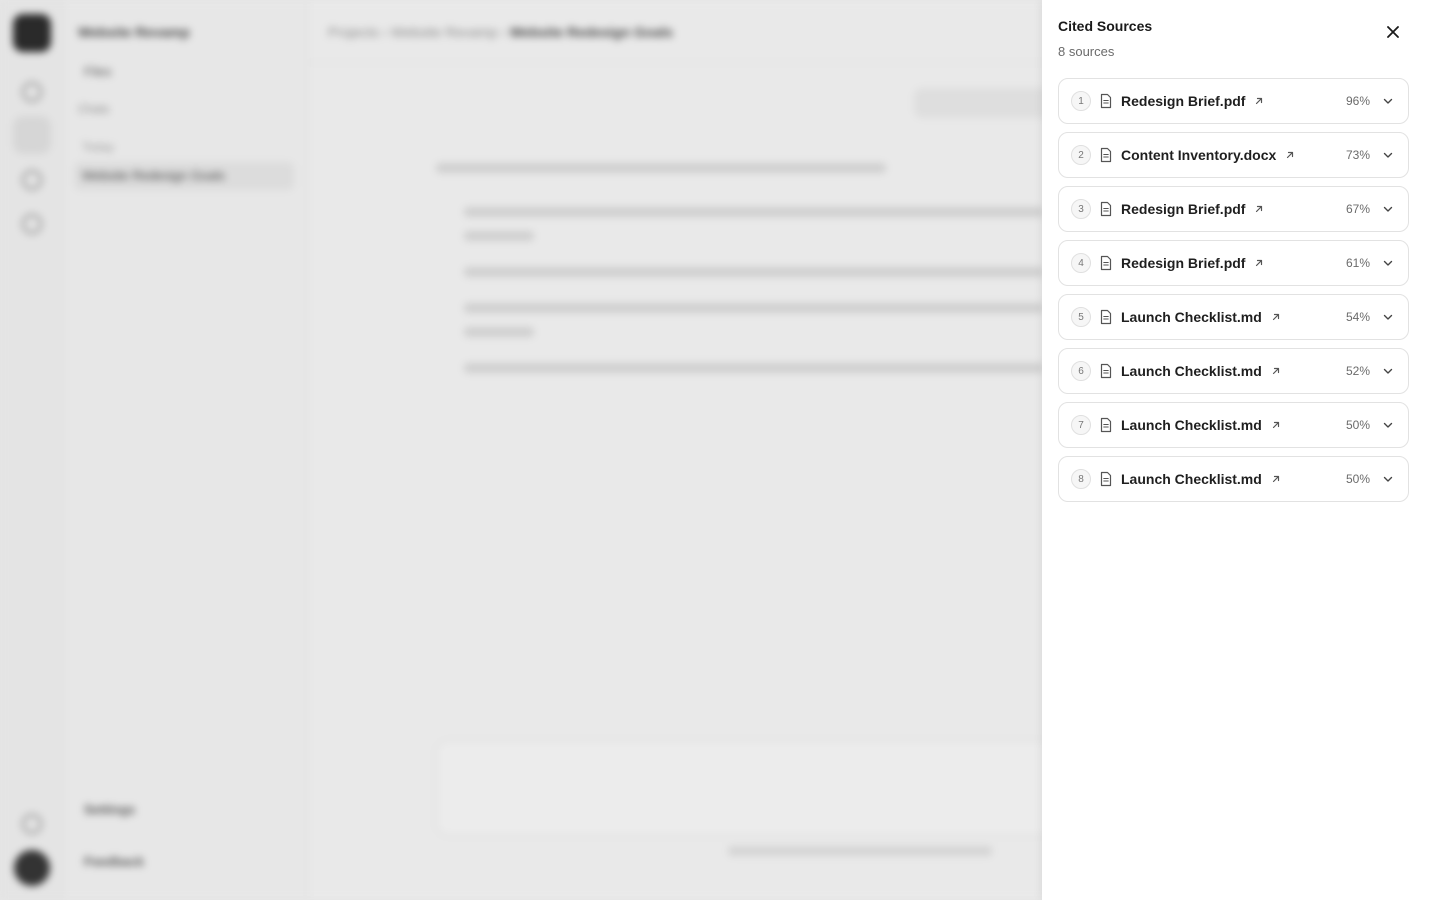  I want to click on clipboard-icon, so click(32, 224).